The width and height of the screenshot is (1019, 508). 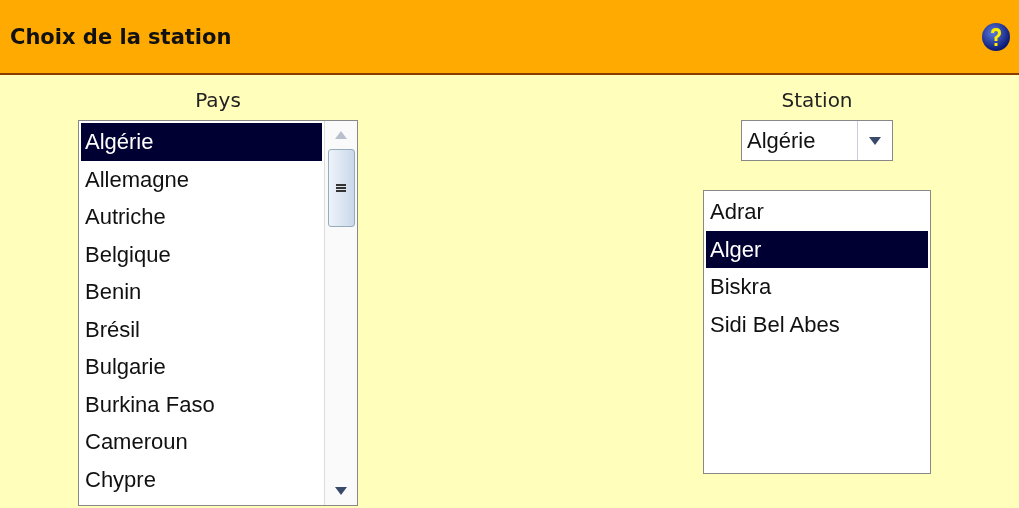 I want to click on country-option: Belgique, so click(x=201, y=254).